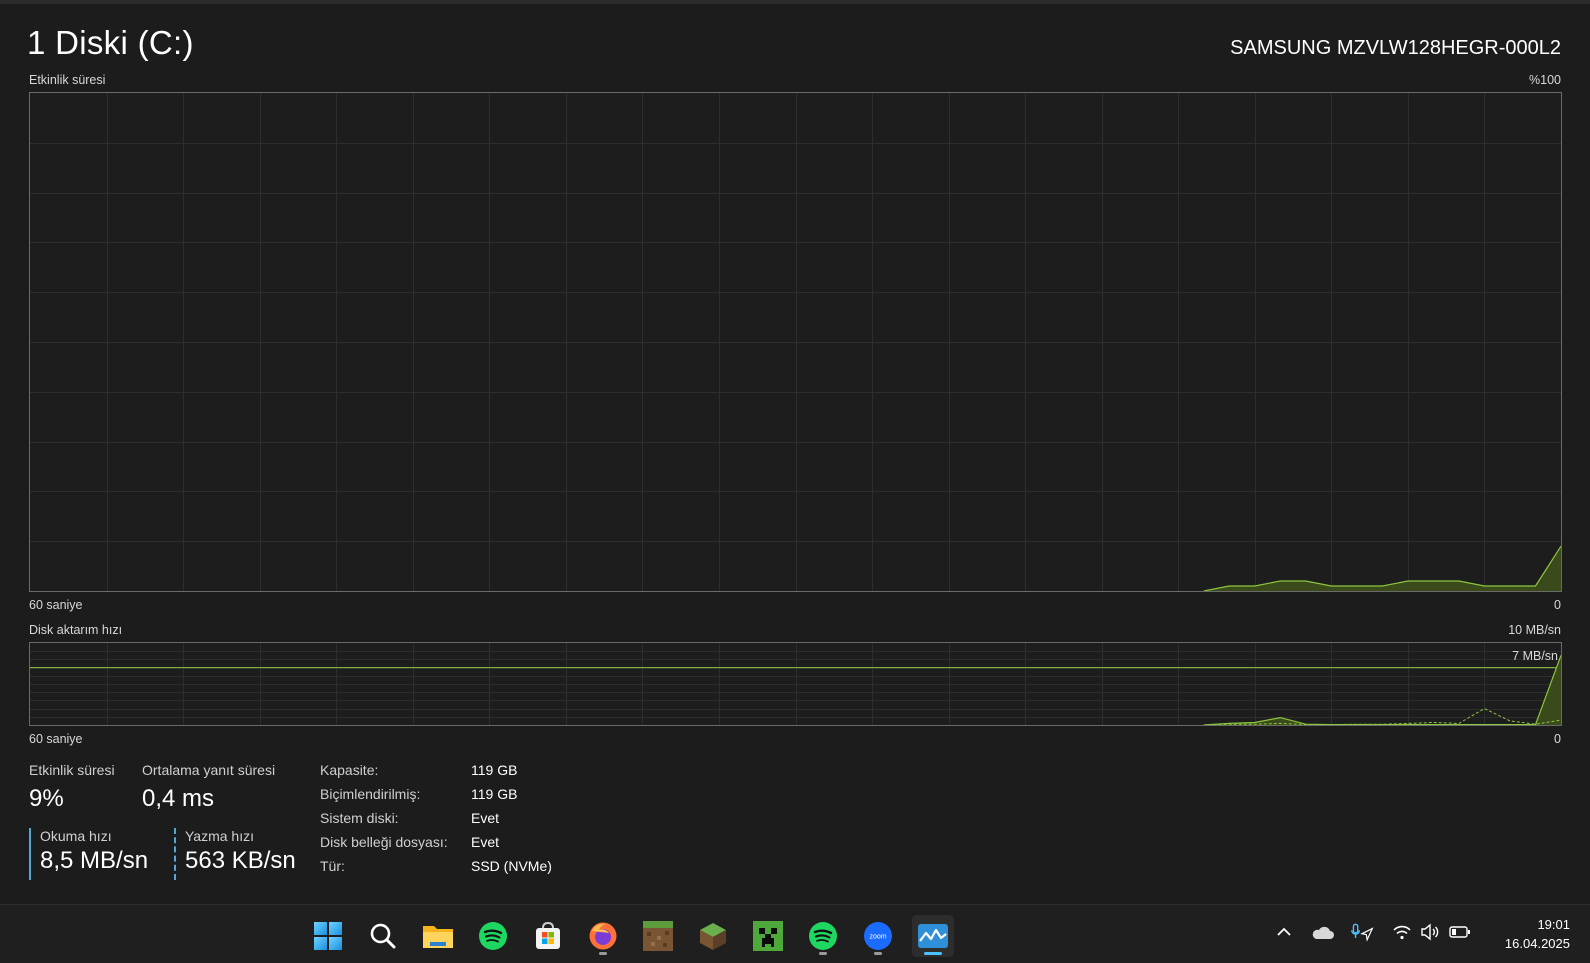  I want to click on type-label: Tür:, so click(332, 866).